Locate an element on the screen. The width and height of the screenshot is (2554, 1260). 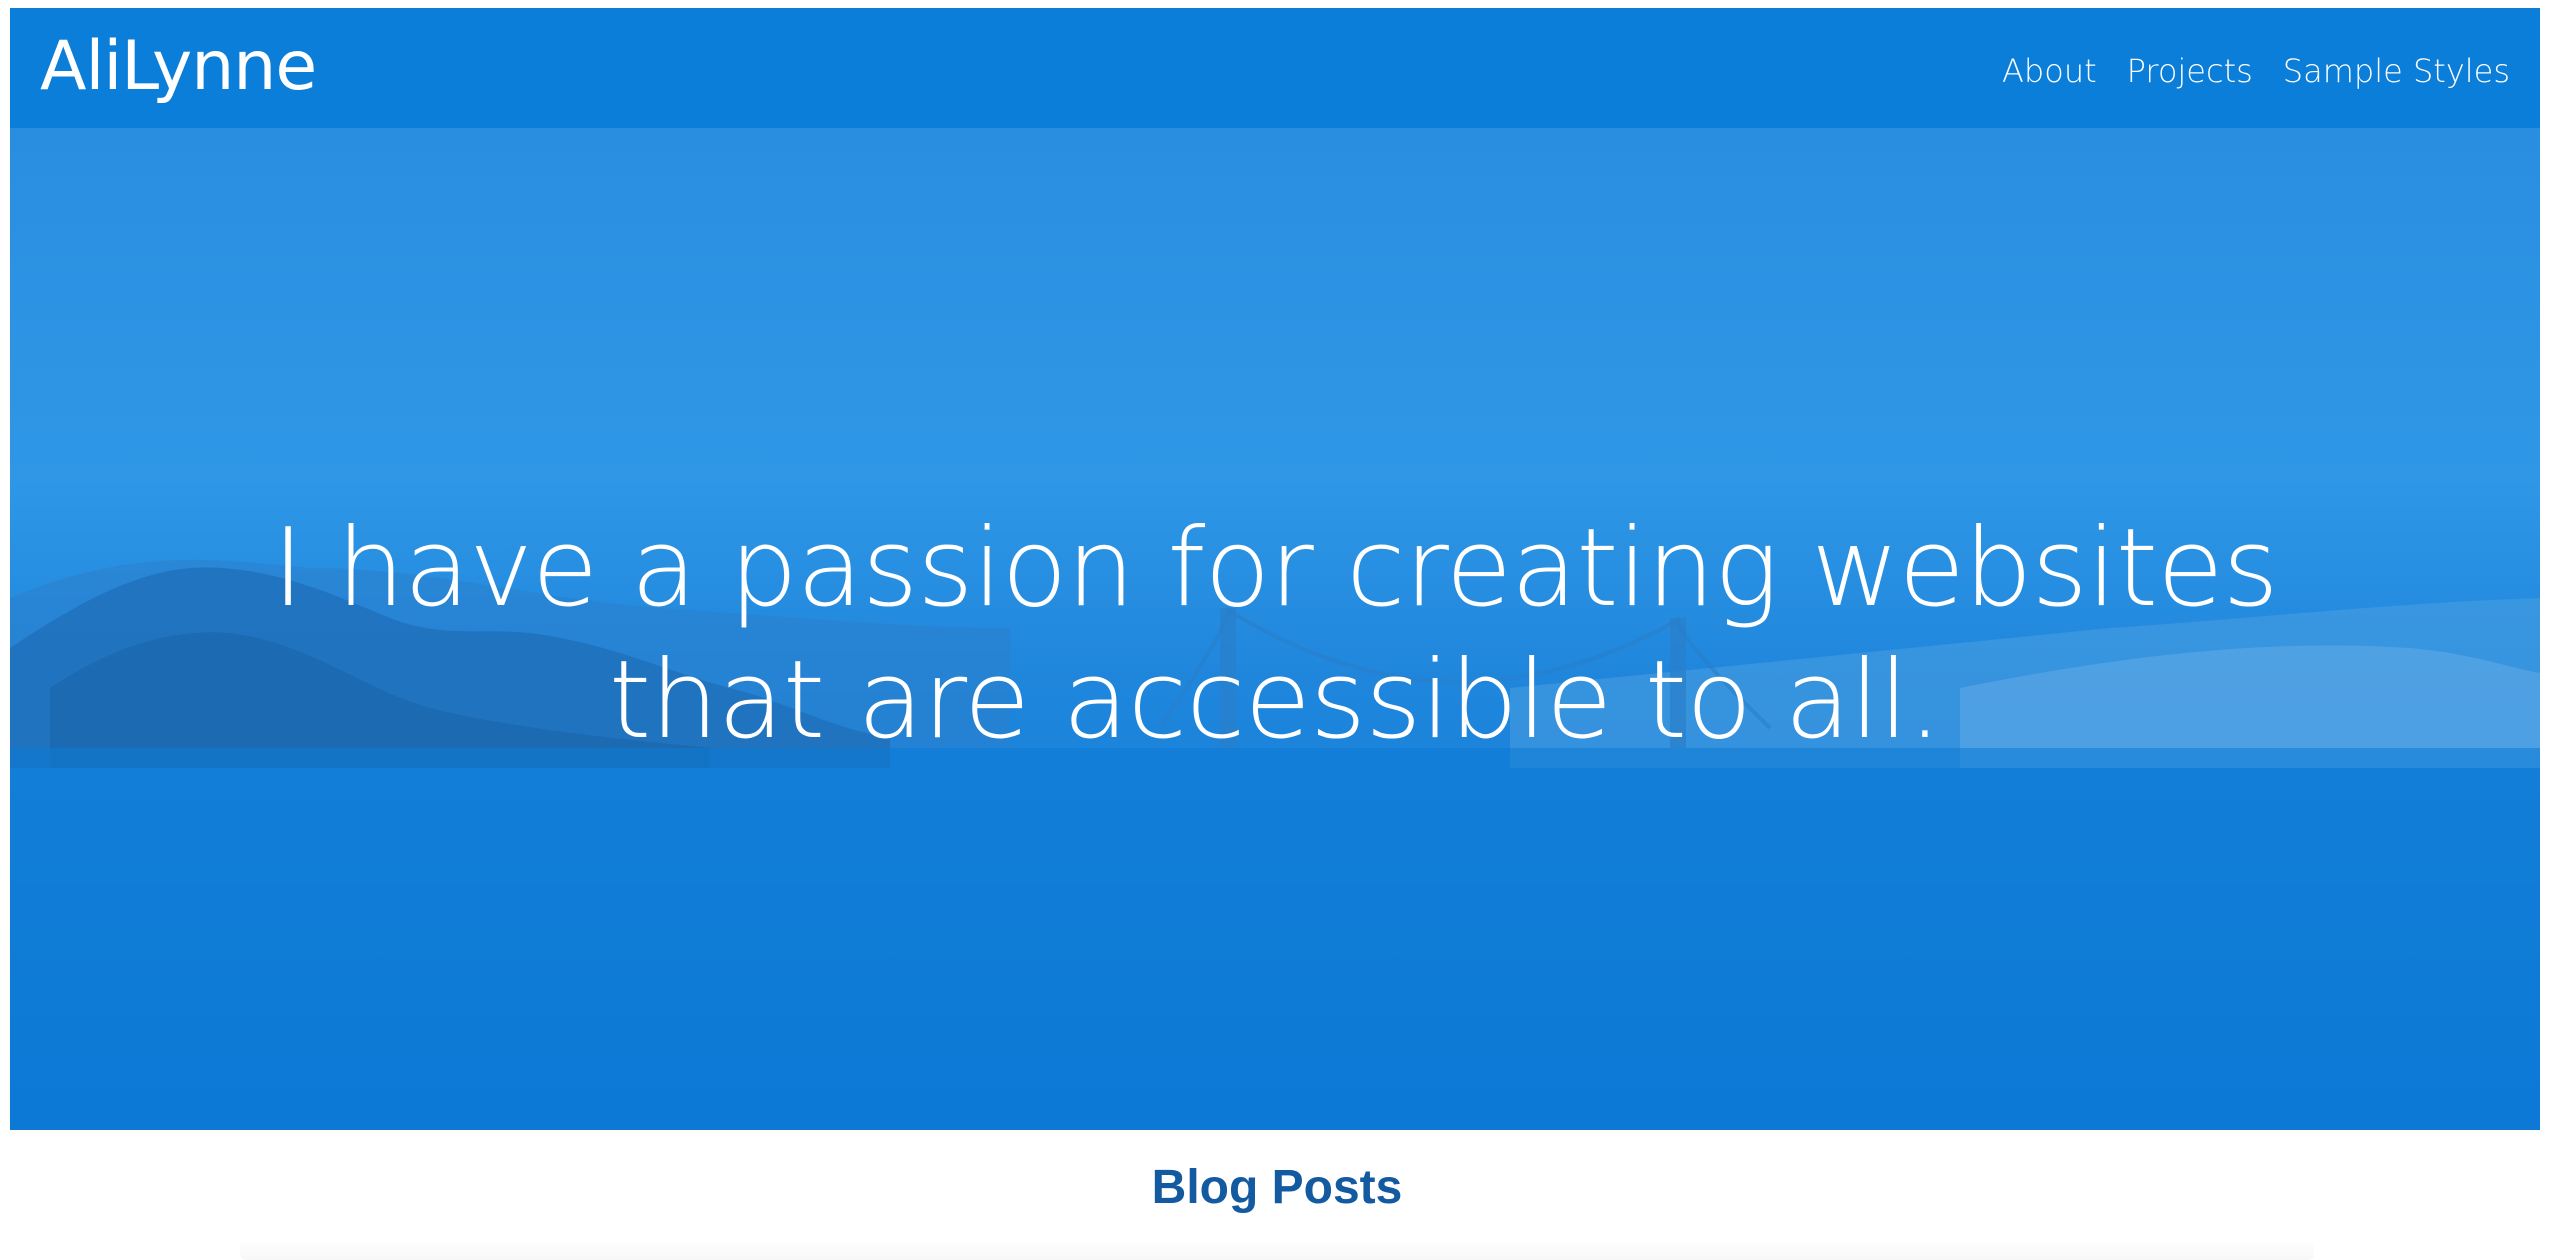
blog-card-top-edge is located at coordinates (1277, 1250).